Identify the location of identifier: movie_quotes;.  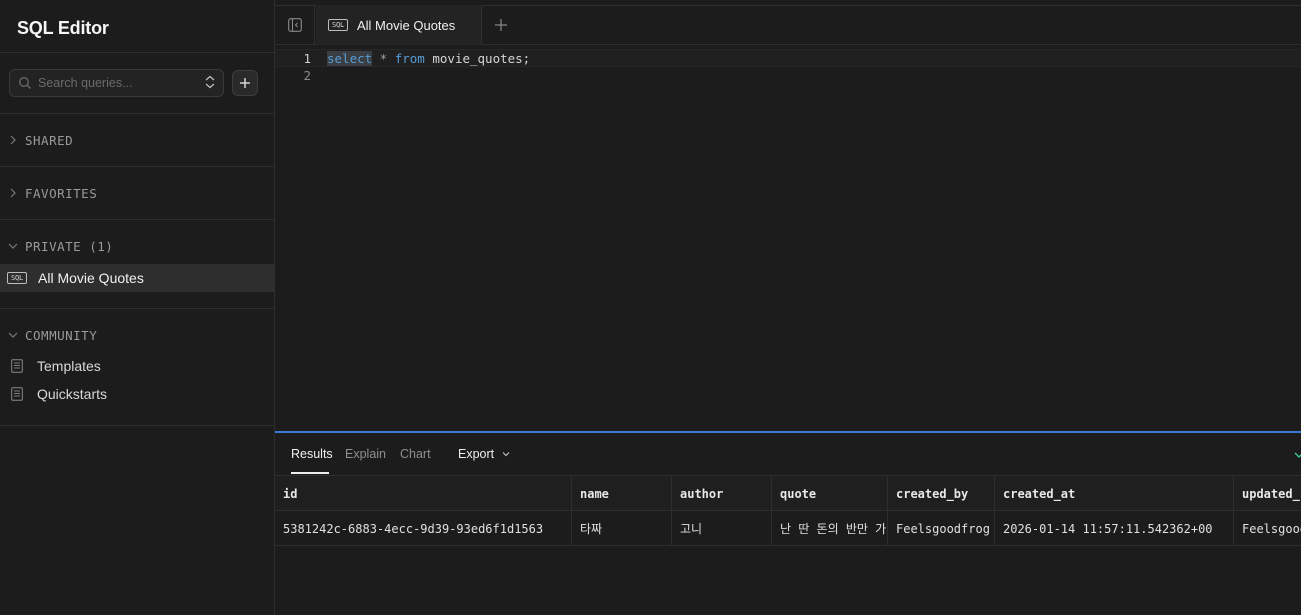
(477, 58).